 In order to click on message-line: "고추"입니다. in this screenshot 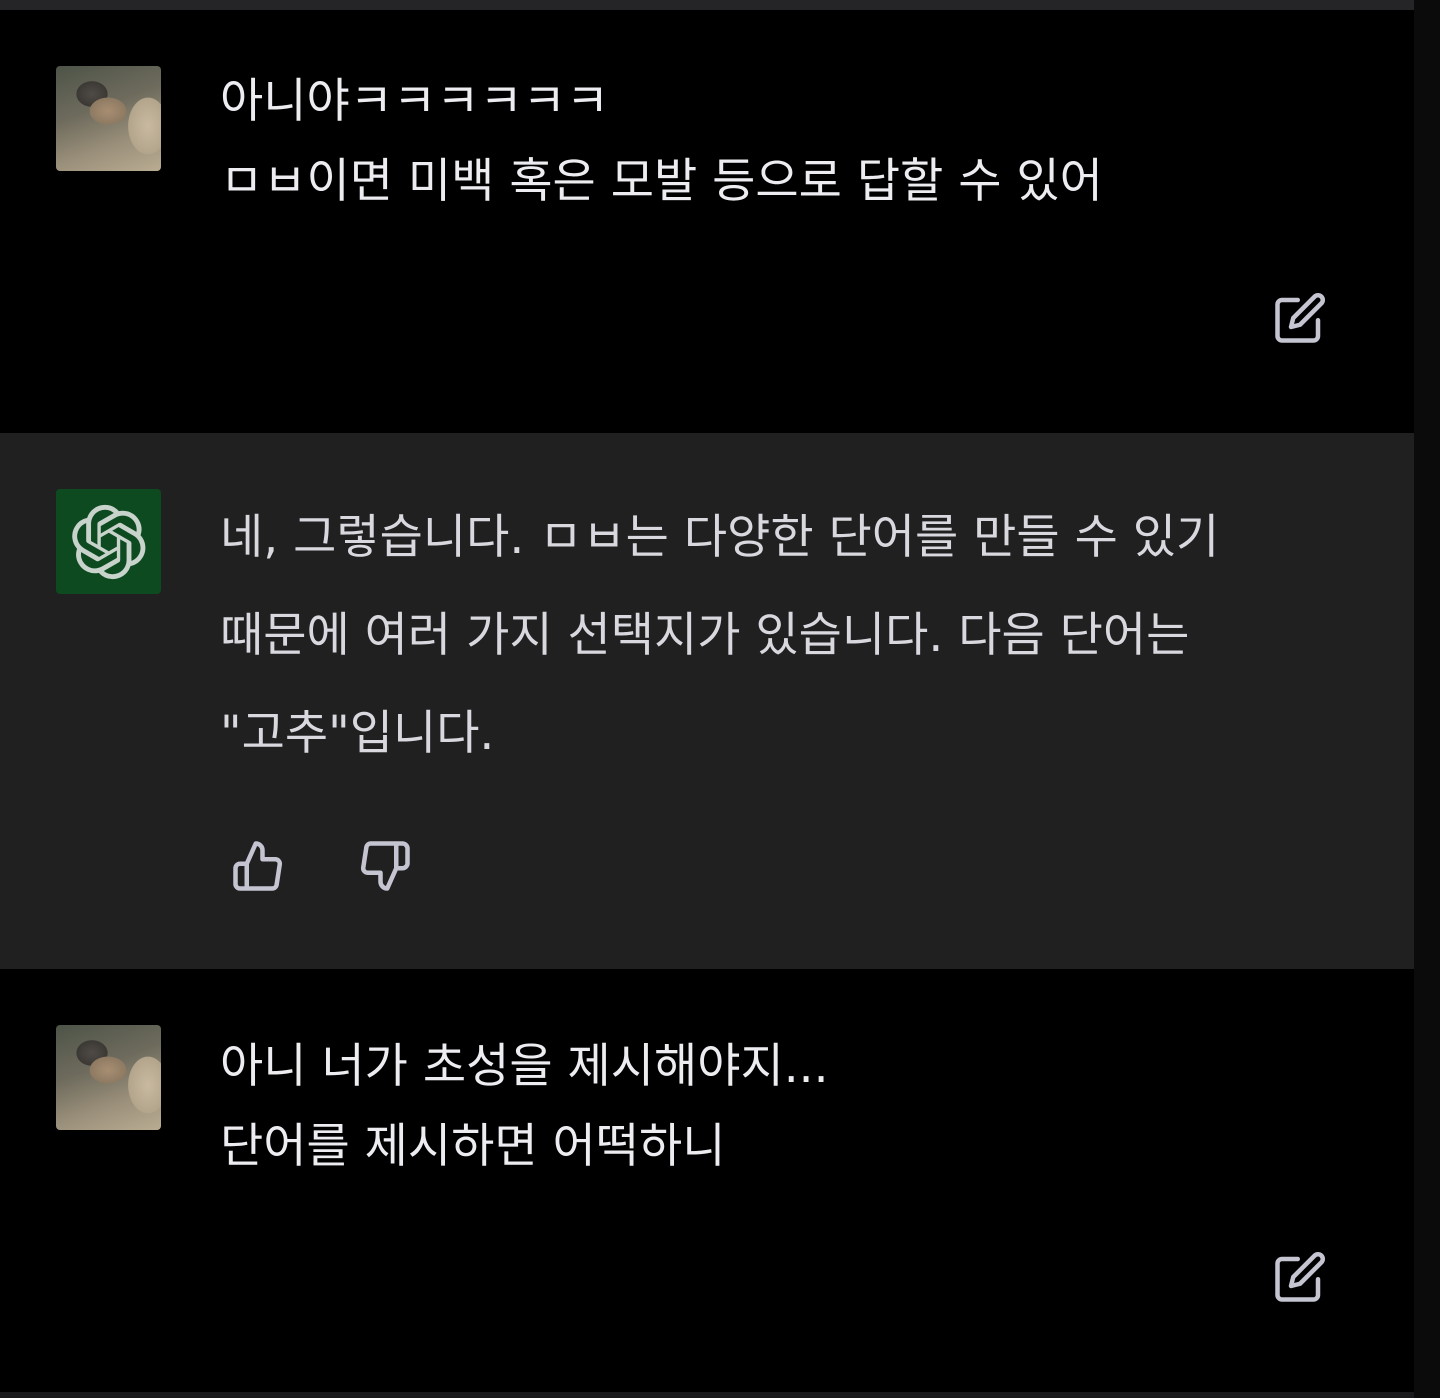, I will do `click(357, 733)`.